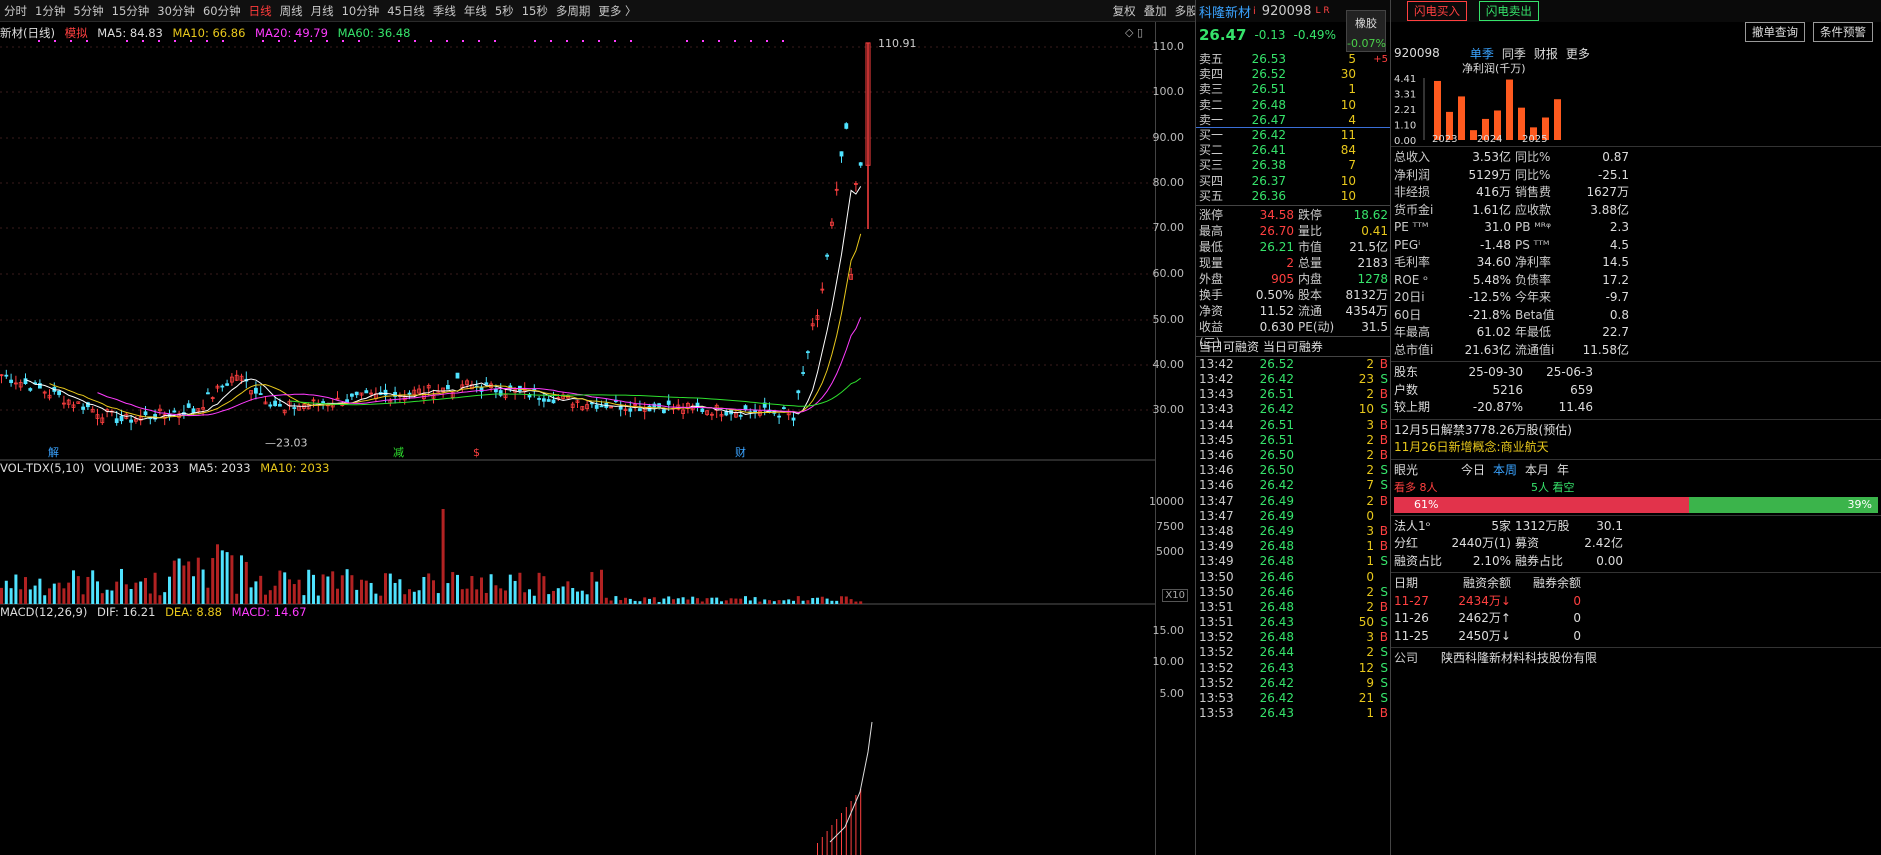 The image size is (1881, 855). What do you see at coordinates (1293, 74) in the screenshot?
I see `orderbook-row: 卖四 26.52 30` at bounding box center [1293, 74].